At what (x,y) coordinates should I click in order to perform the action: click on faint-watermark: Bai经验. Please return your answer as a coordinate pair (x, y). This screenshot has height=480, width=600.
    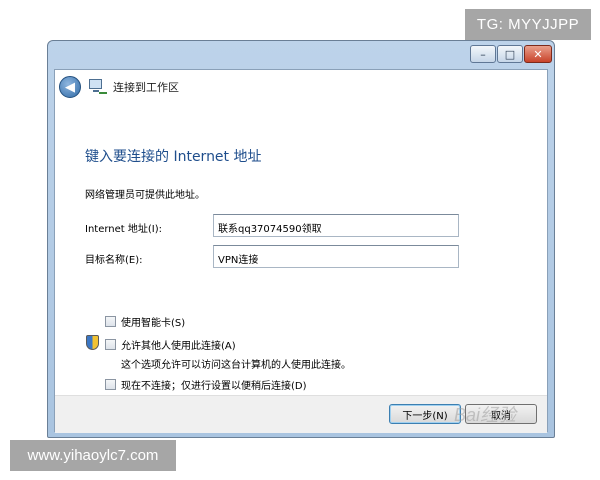
    Looking at the image, I should click on (485, 415).